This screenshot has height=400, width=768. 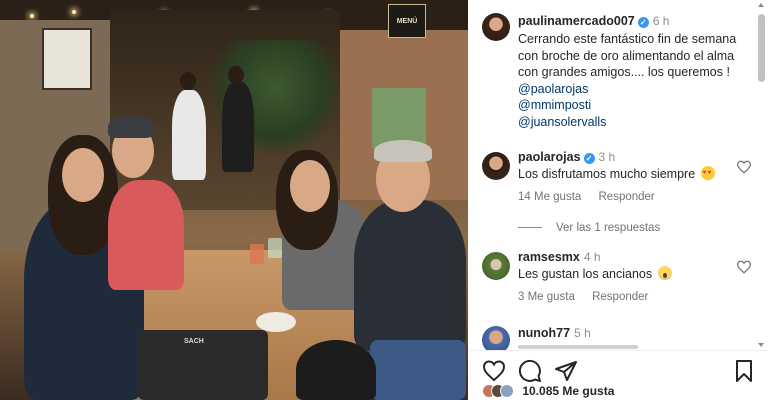 What do you see at coordinates (276, 322) in the screenshot?
I see `plate` at bounding box center [276, 322].